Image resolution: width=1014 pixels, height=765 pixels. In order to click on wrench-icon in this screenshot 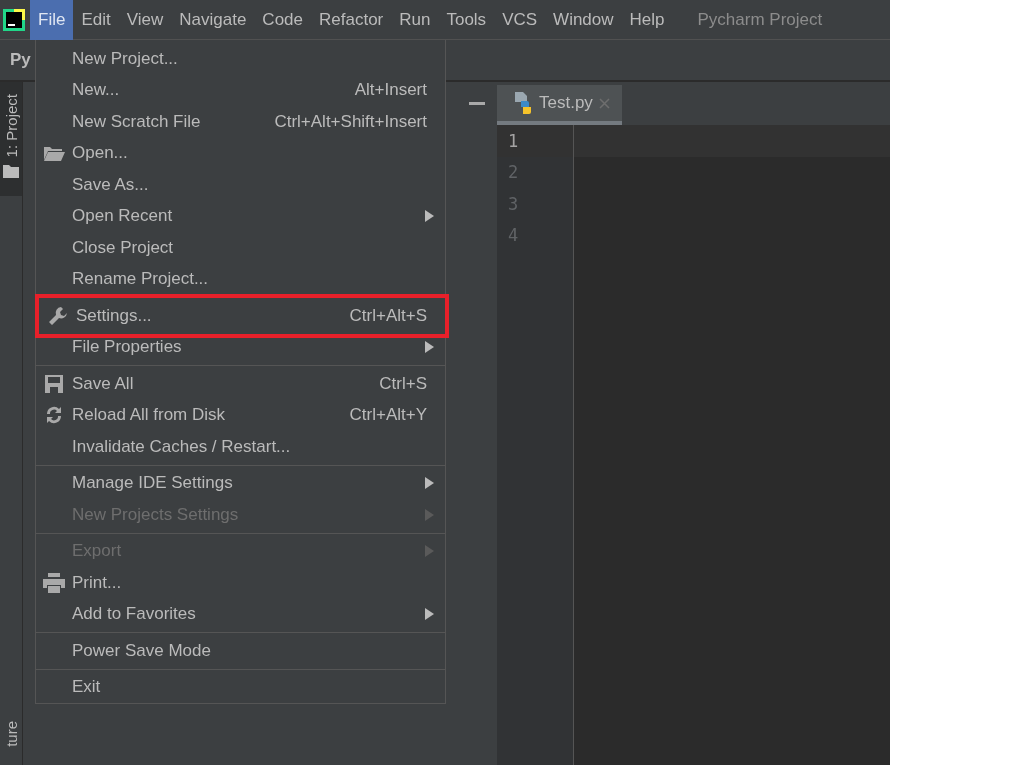, I will do `click(58, 315)`.